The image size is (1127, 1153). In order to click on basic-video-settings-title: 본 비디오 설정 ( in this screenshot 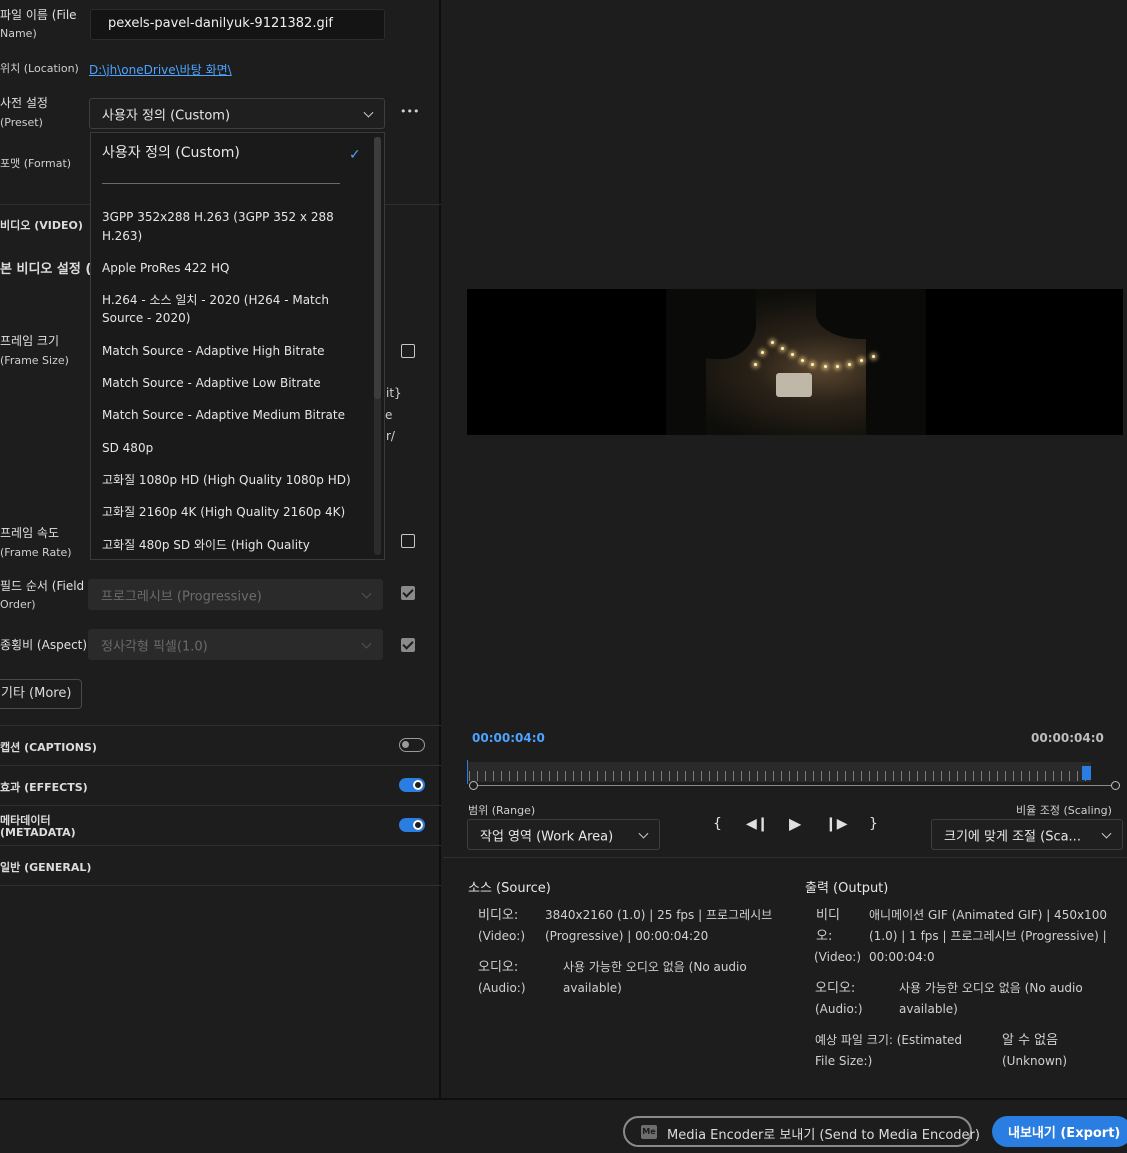, I will do `click(45, 267)`.